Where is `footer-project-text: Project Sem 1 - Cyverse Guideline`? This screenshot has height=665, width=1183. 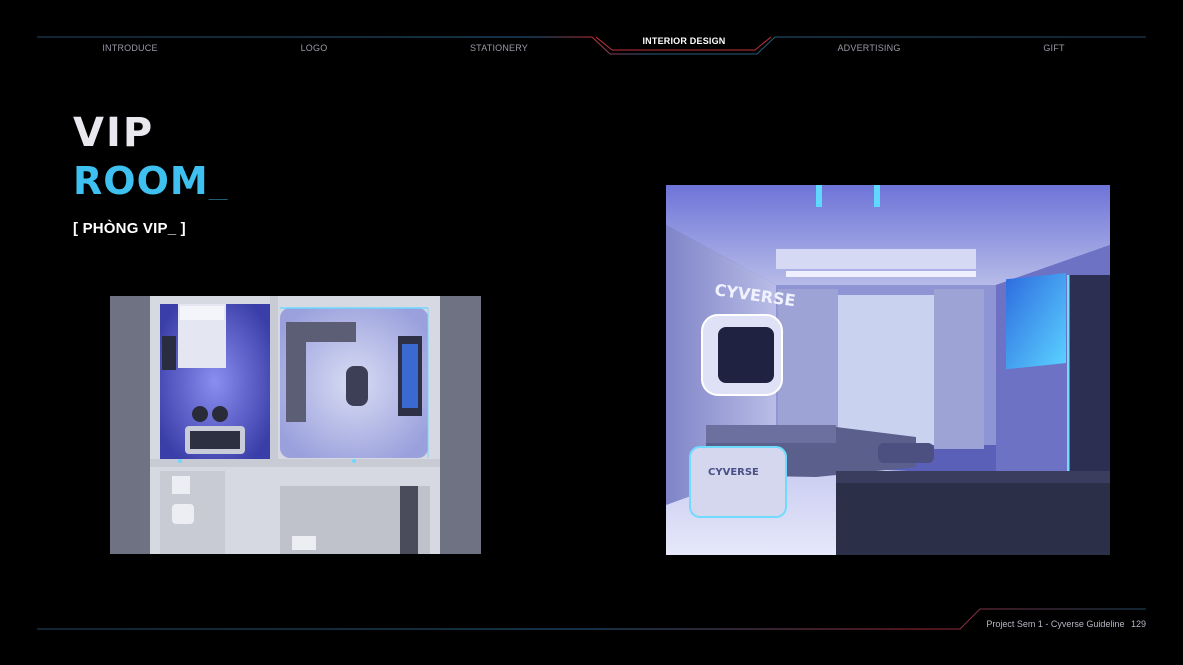
footer-project-text: Project Sem 1 - Cyverse Guideline is located at coordinates (1055, 624).